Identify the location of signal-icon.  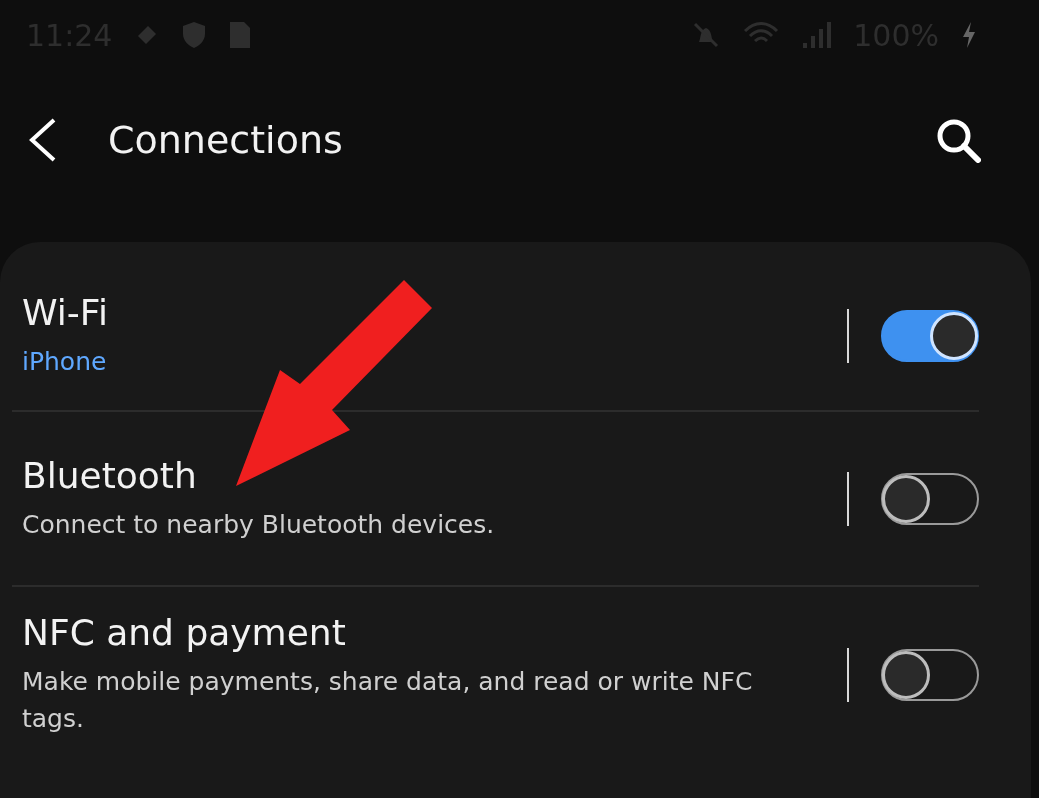
(816, 35).